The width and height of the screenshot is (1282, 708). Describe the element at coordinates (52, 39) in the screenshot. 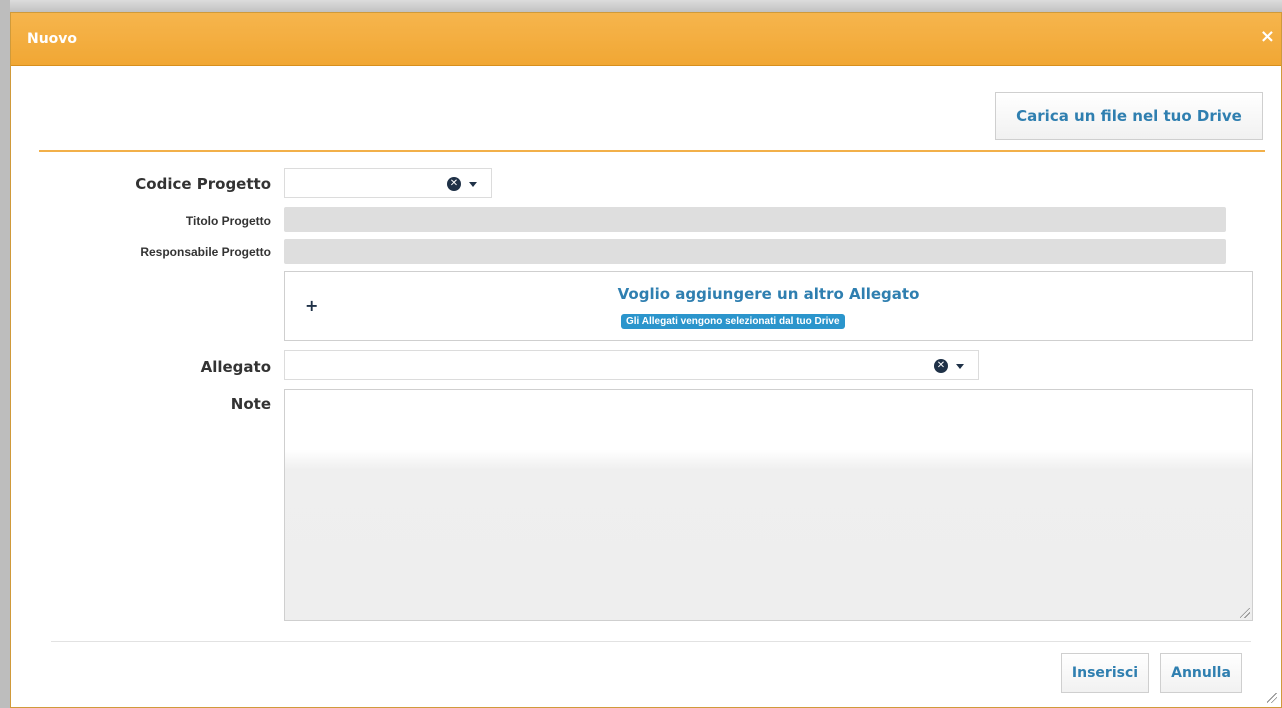

I see `dialog-title: Nuovo` at that location.